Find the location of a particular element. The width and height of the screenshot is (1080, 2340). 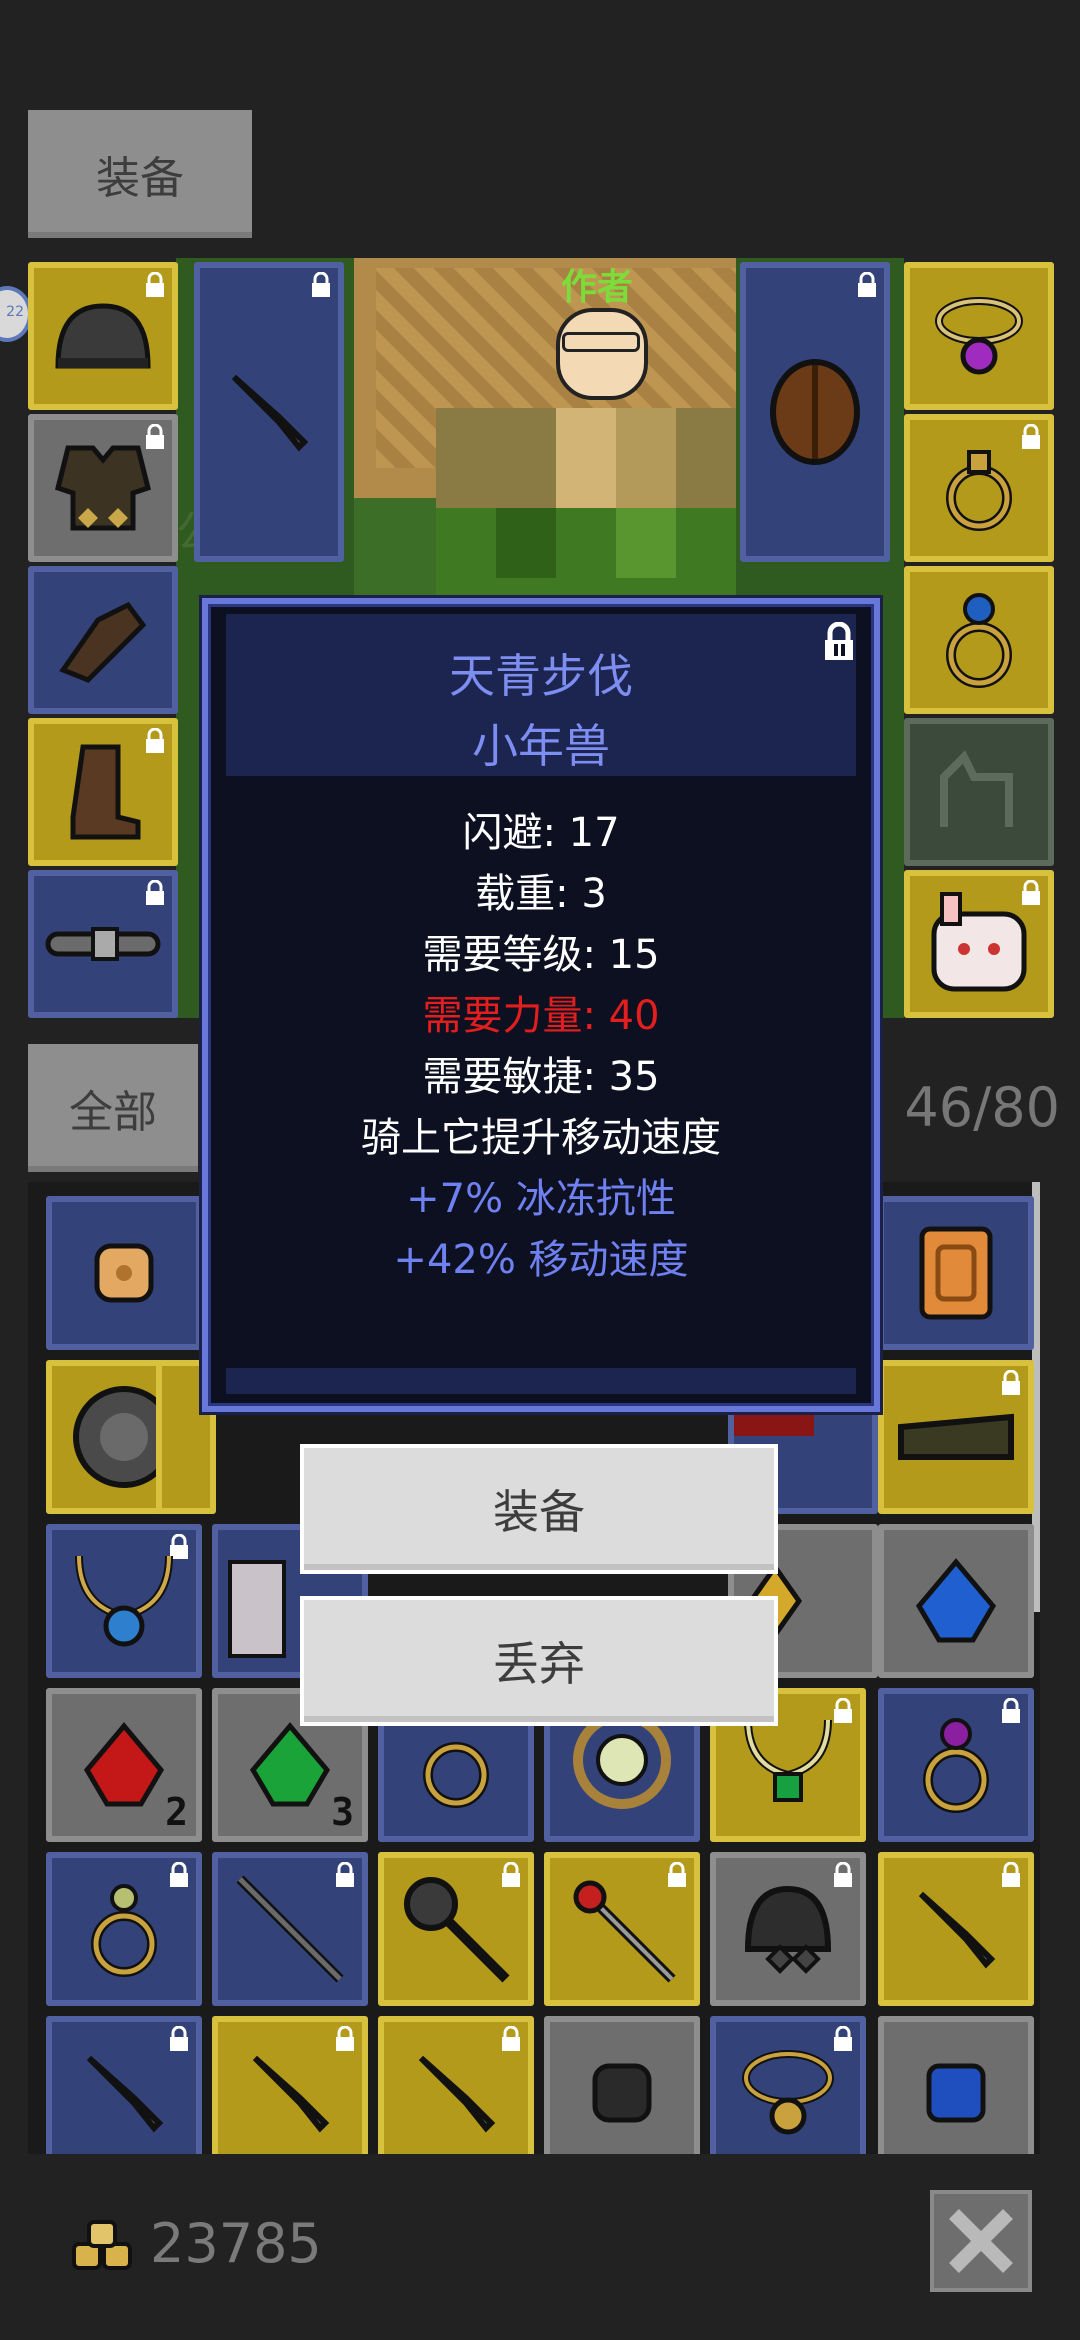

necklace-icon is located at coordinates (124, 1601).